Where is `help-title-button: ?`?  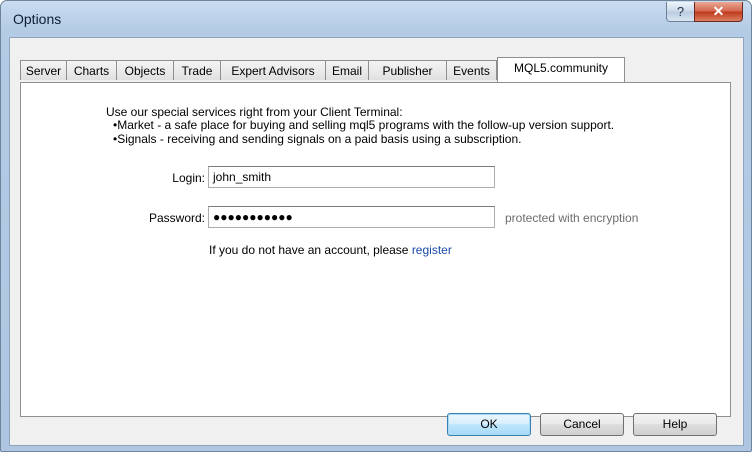 help-title-button: ? is located at coordinates (680, 12).